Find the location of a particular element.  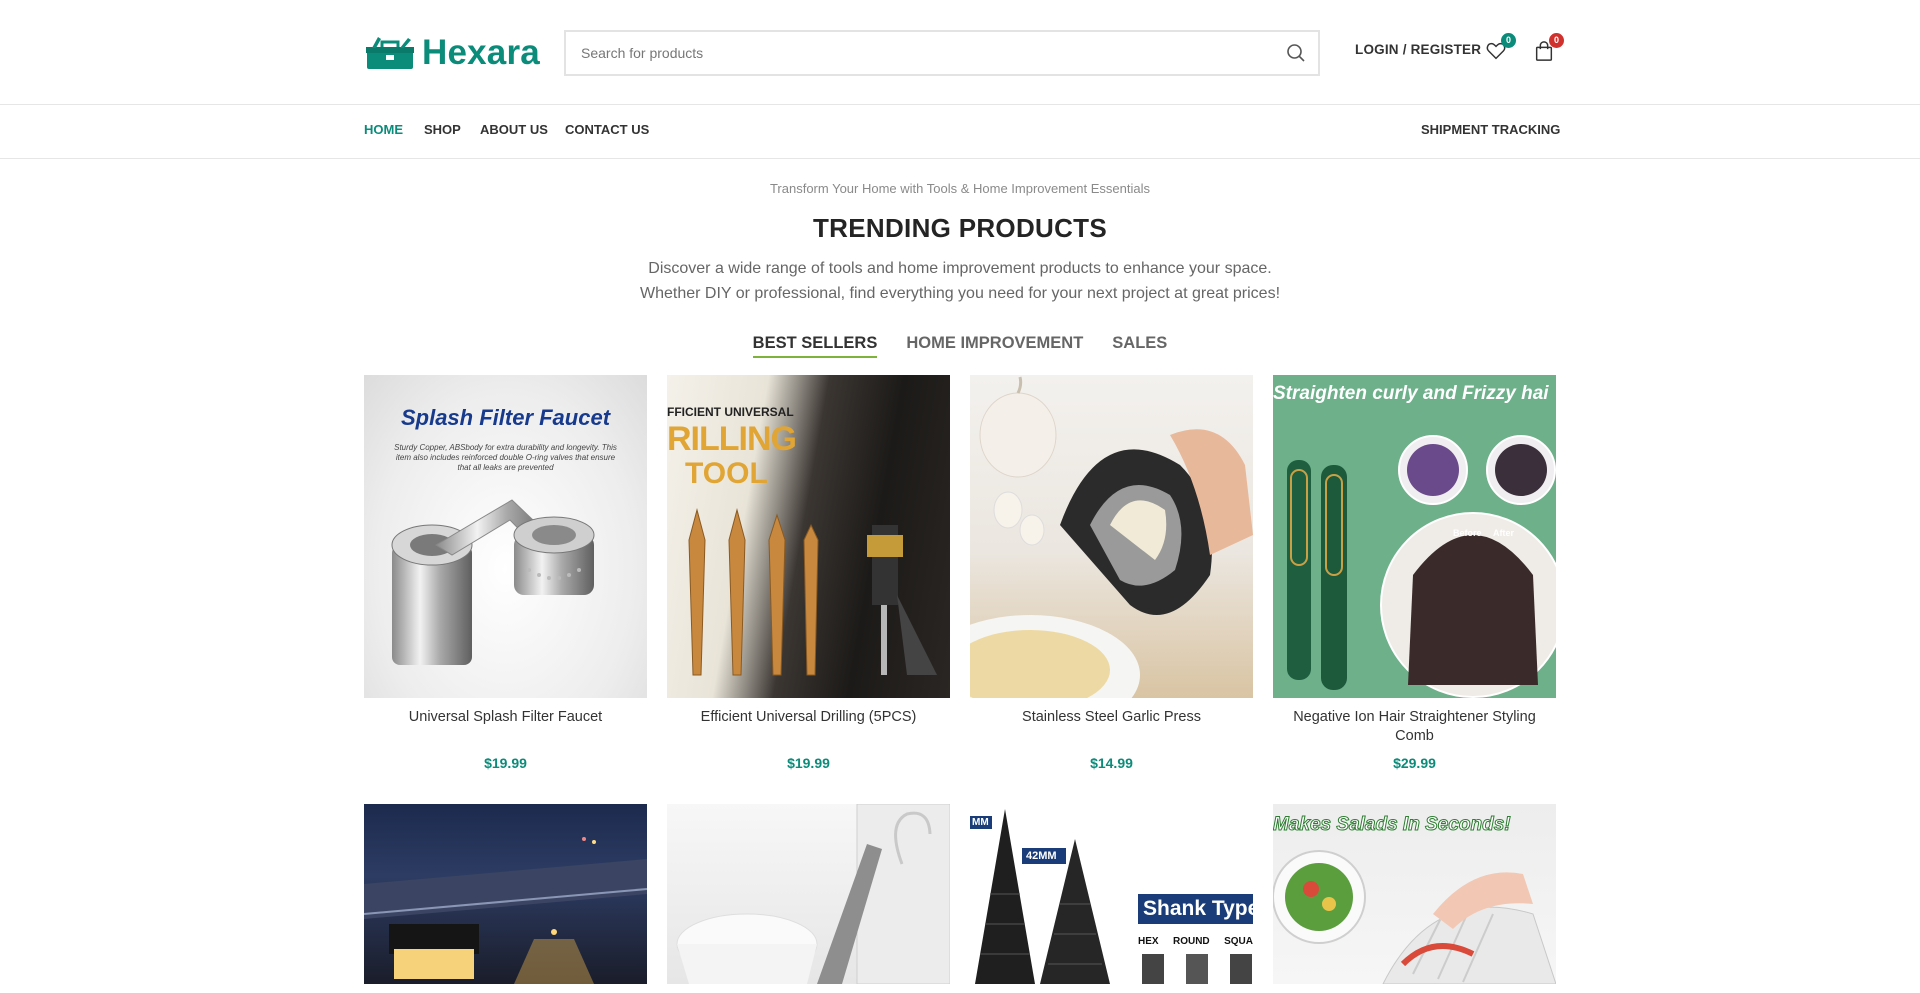

product-image: MM 42MM Shank Type HEX ROUND SQUA is located at coordinates (1111, 894).